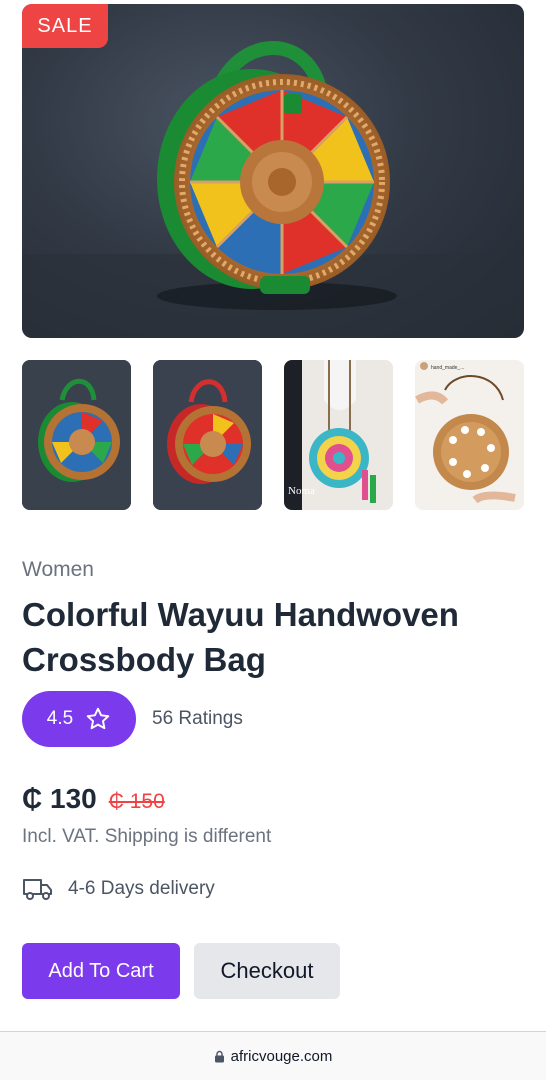 This screenshot has height=1080, width=546. Describe the element at coordinates (37, 889) in the screenshot. I see `truck-icon` at that location.